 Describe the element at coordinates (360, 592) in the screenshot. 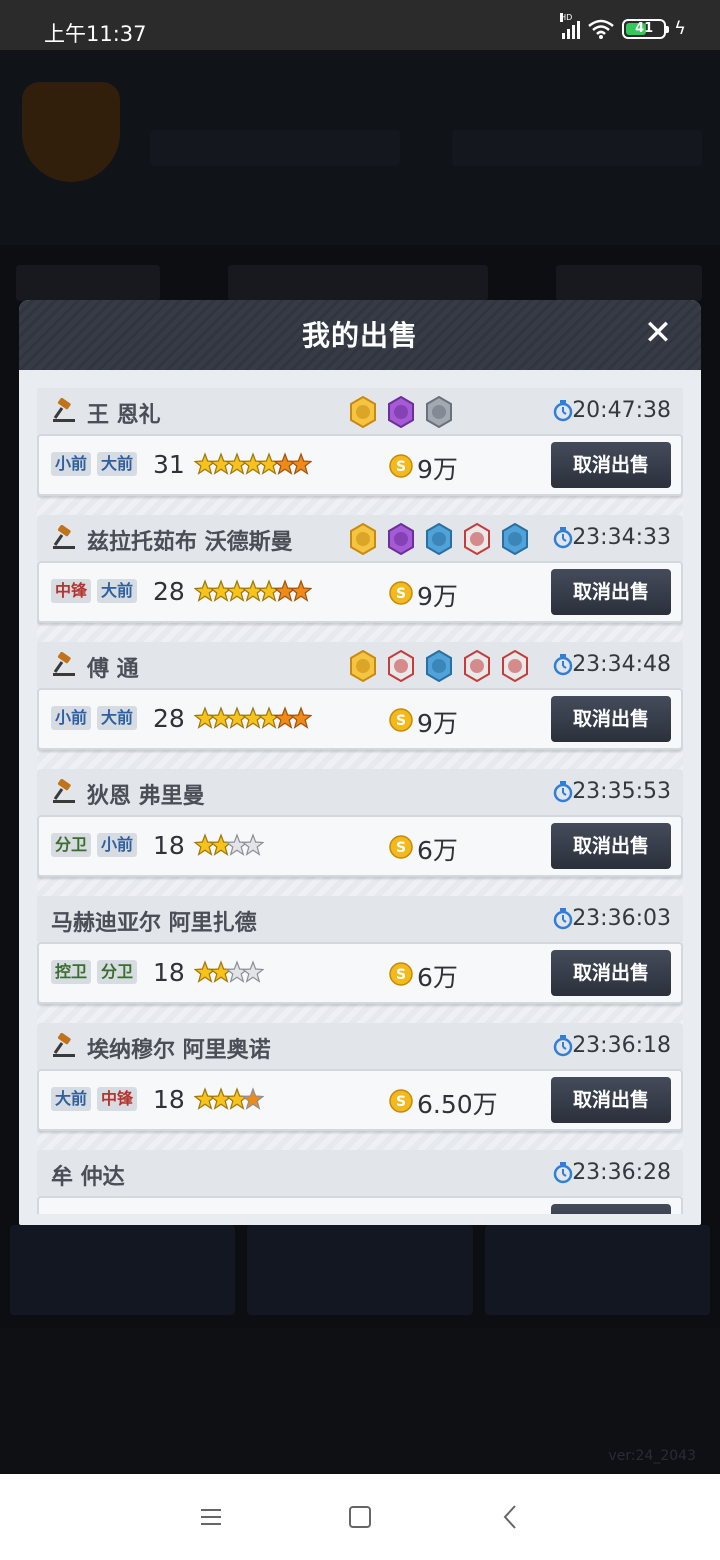

I see `sale-item-details: 中锋 大前 28 S 9万 取消出售` at that location.